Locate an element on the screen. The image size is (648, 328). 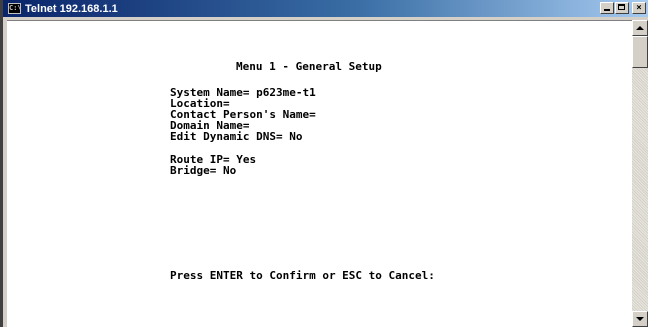
vertical-scrollbar is located at coordinates (640, 173).